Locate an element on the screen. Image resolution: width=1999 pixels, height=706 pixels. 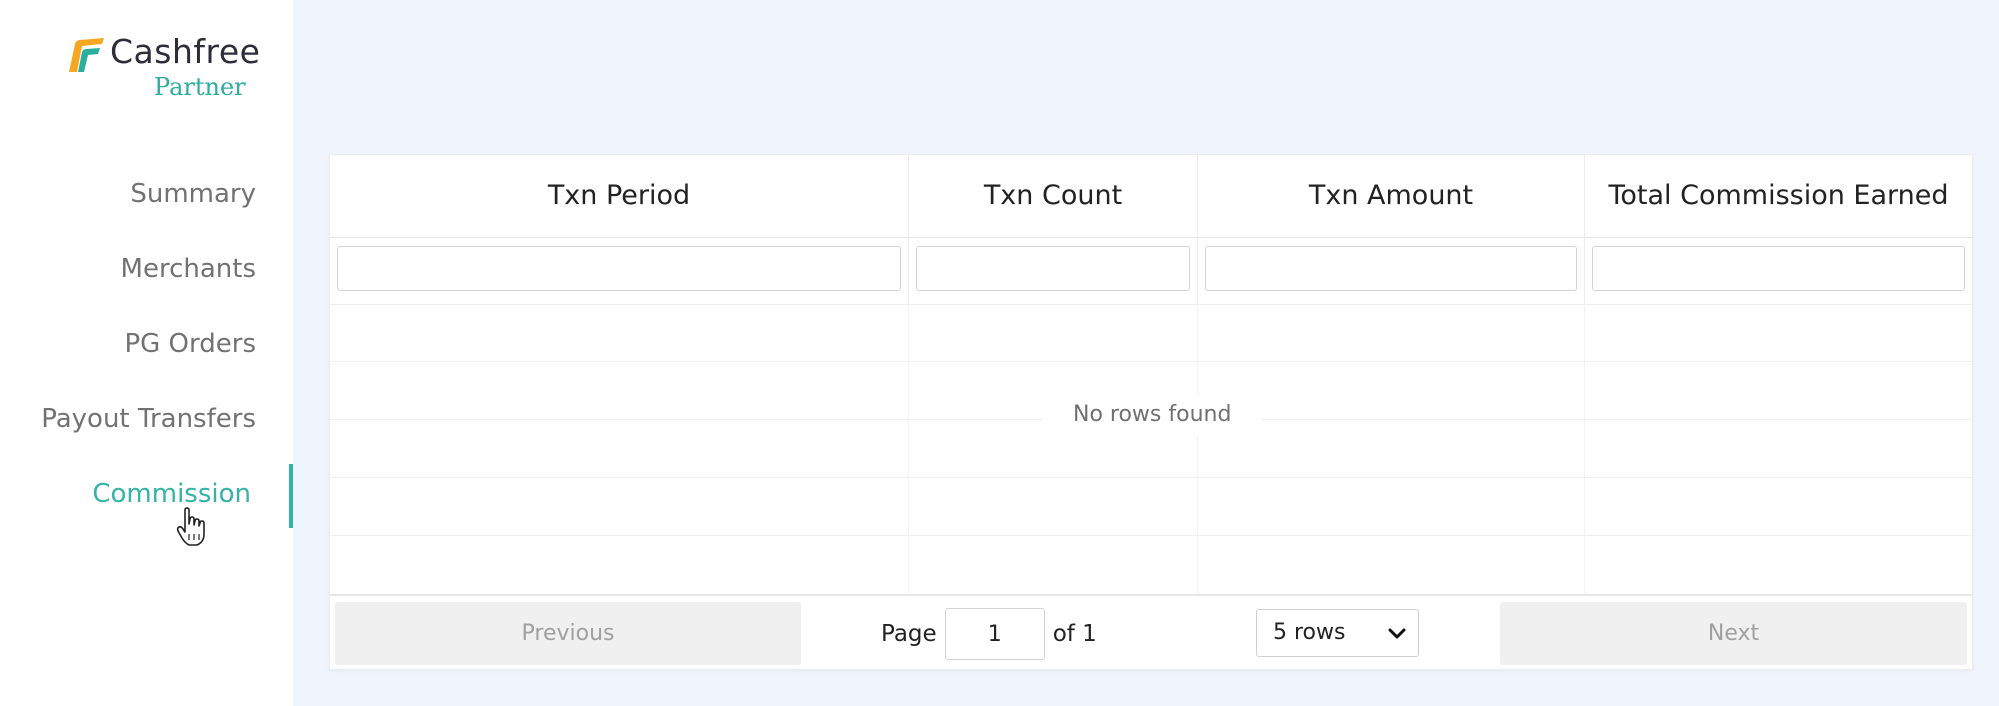
sidebar-item-pg-orders: PG Orders is located at coordinates (146, 352).